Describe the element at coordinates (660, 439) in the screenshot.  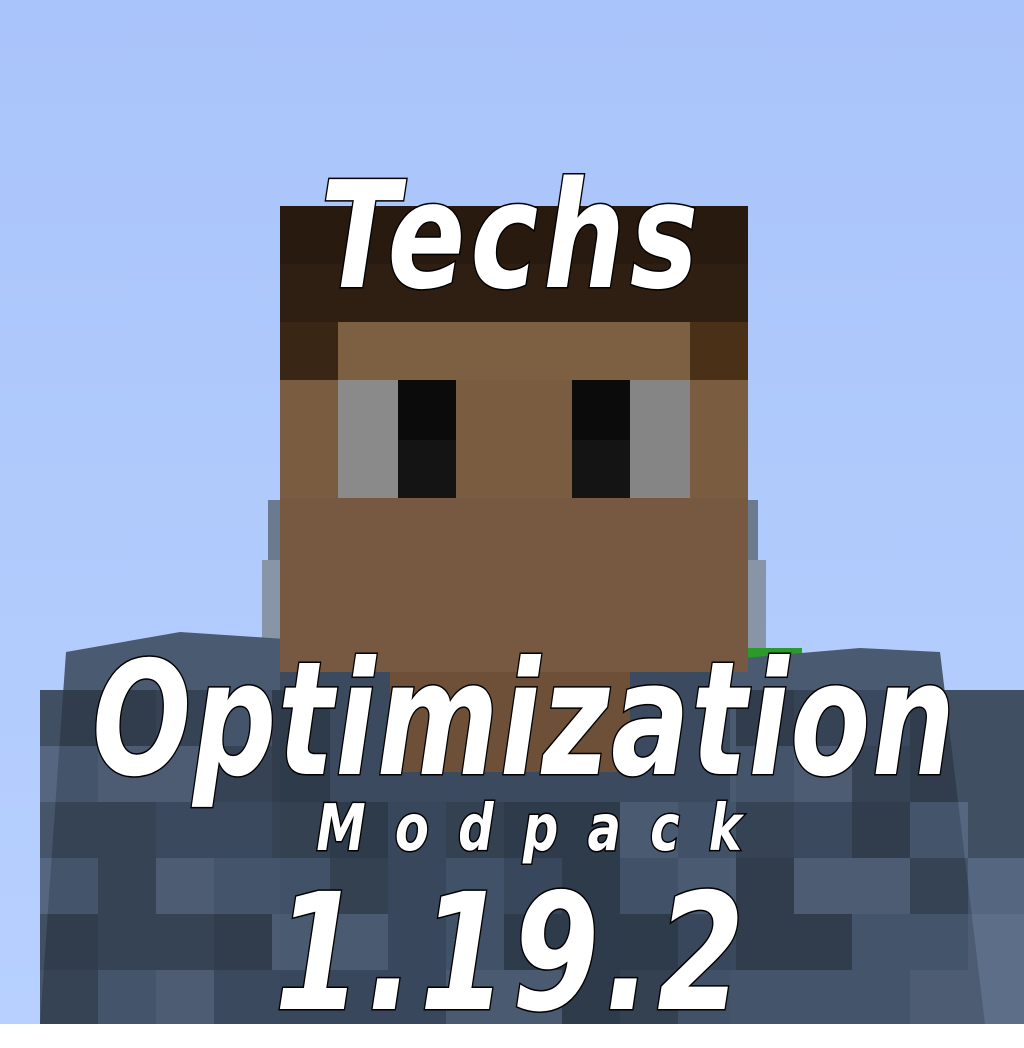
I see `right-eye-white` at that location.